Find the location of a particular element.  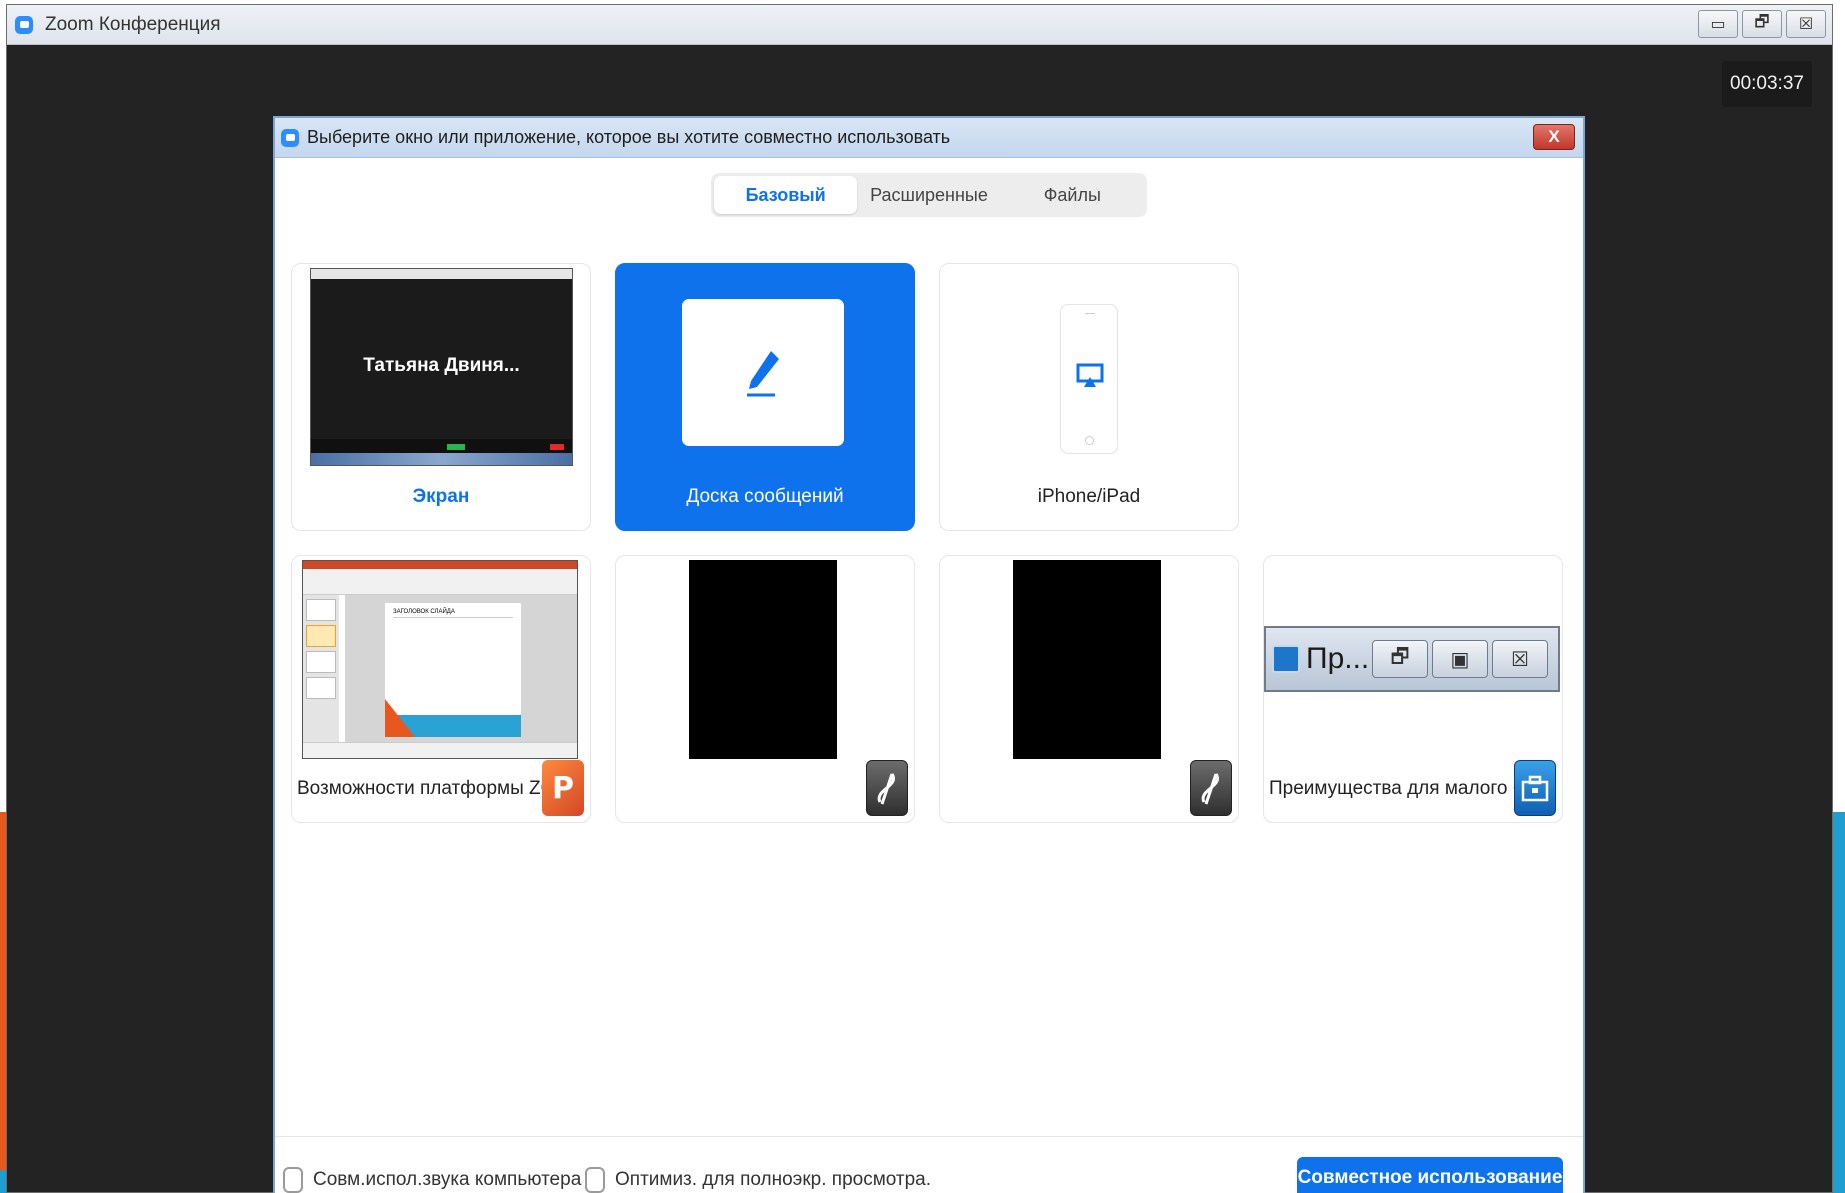

tile-whiteboard-label: Доска сообщений is located at coordinates (765, 496).